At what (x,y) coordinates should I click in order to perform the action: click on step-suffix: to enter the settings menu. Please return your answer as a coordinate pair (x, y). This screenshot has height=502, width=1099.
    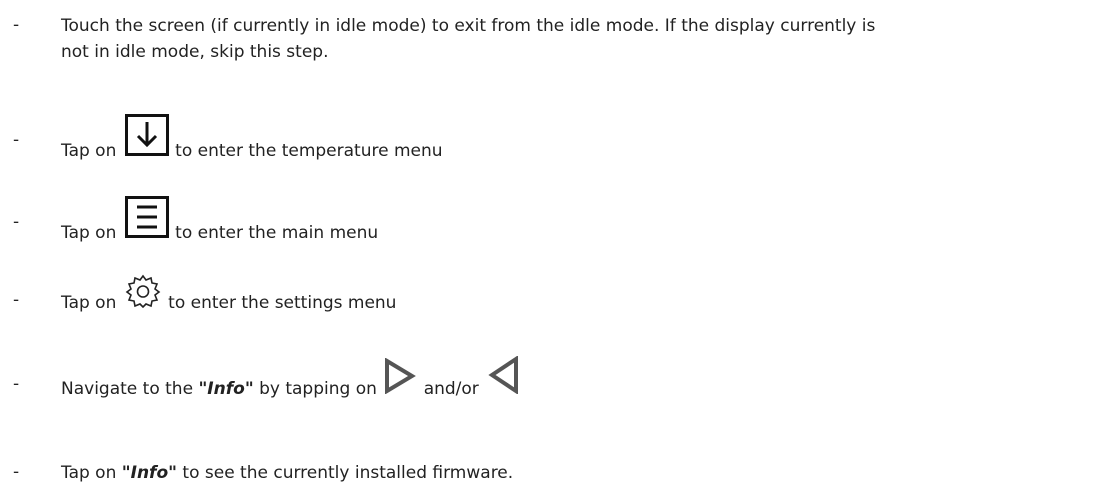
    Looking at the image, I should click on (282, 303).